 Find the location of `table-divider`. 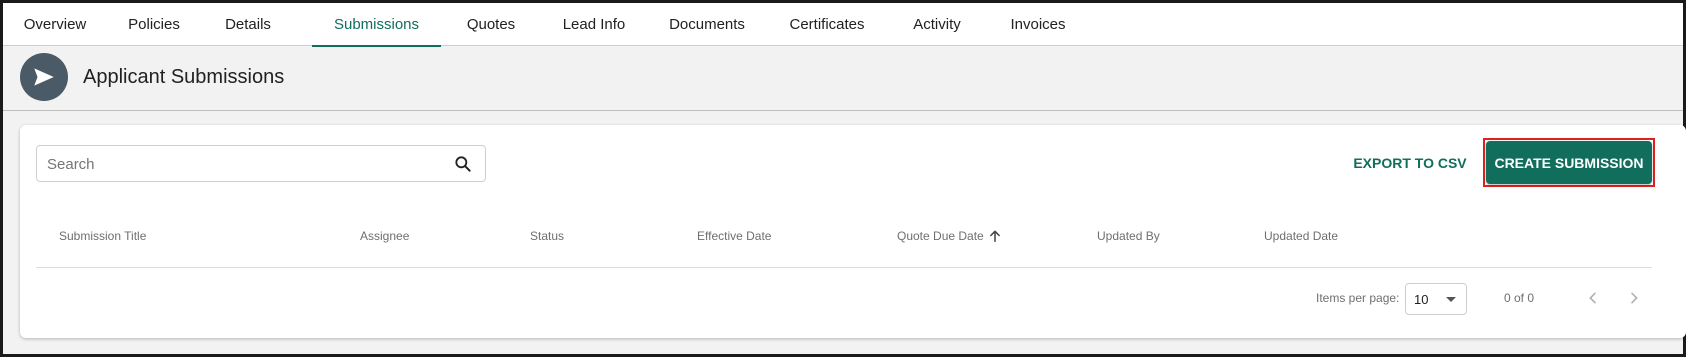

table-divider is located at coordinates (844, 267).